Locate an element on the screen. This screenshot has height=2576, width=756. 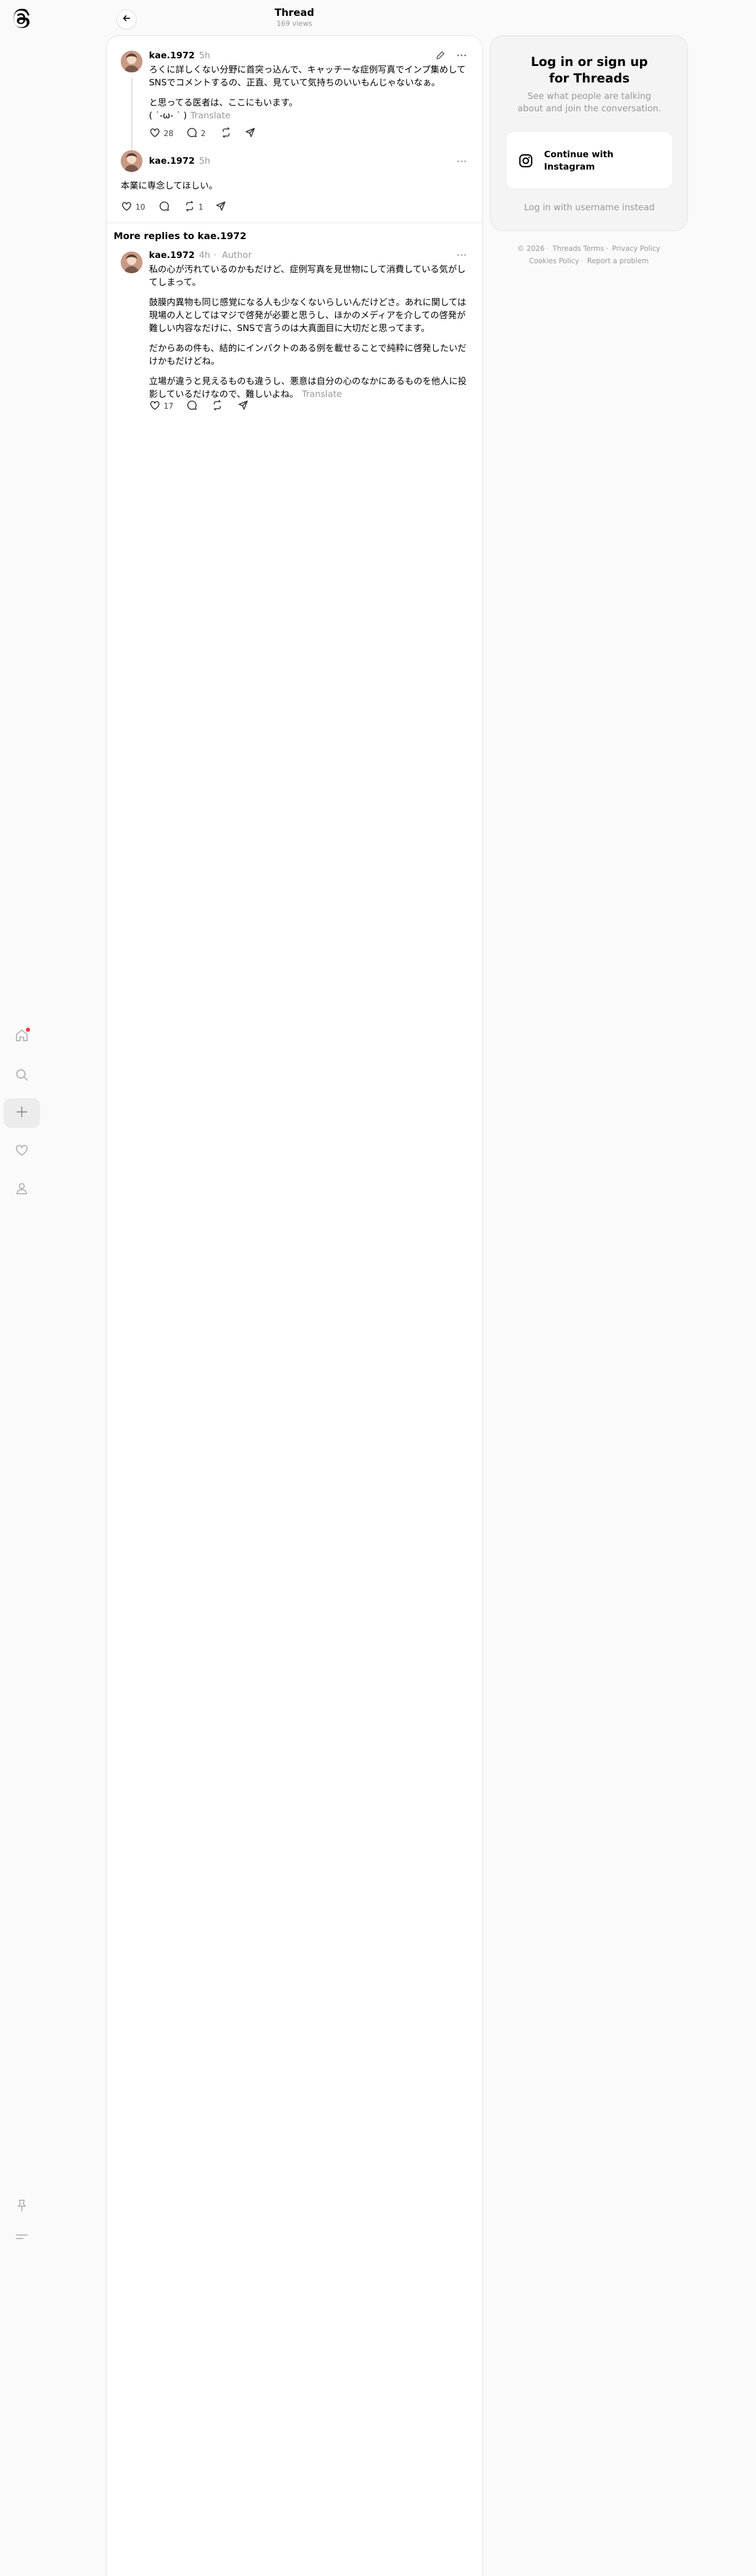
like-count: 28 is located at coordinates (169, 133).